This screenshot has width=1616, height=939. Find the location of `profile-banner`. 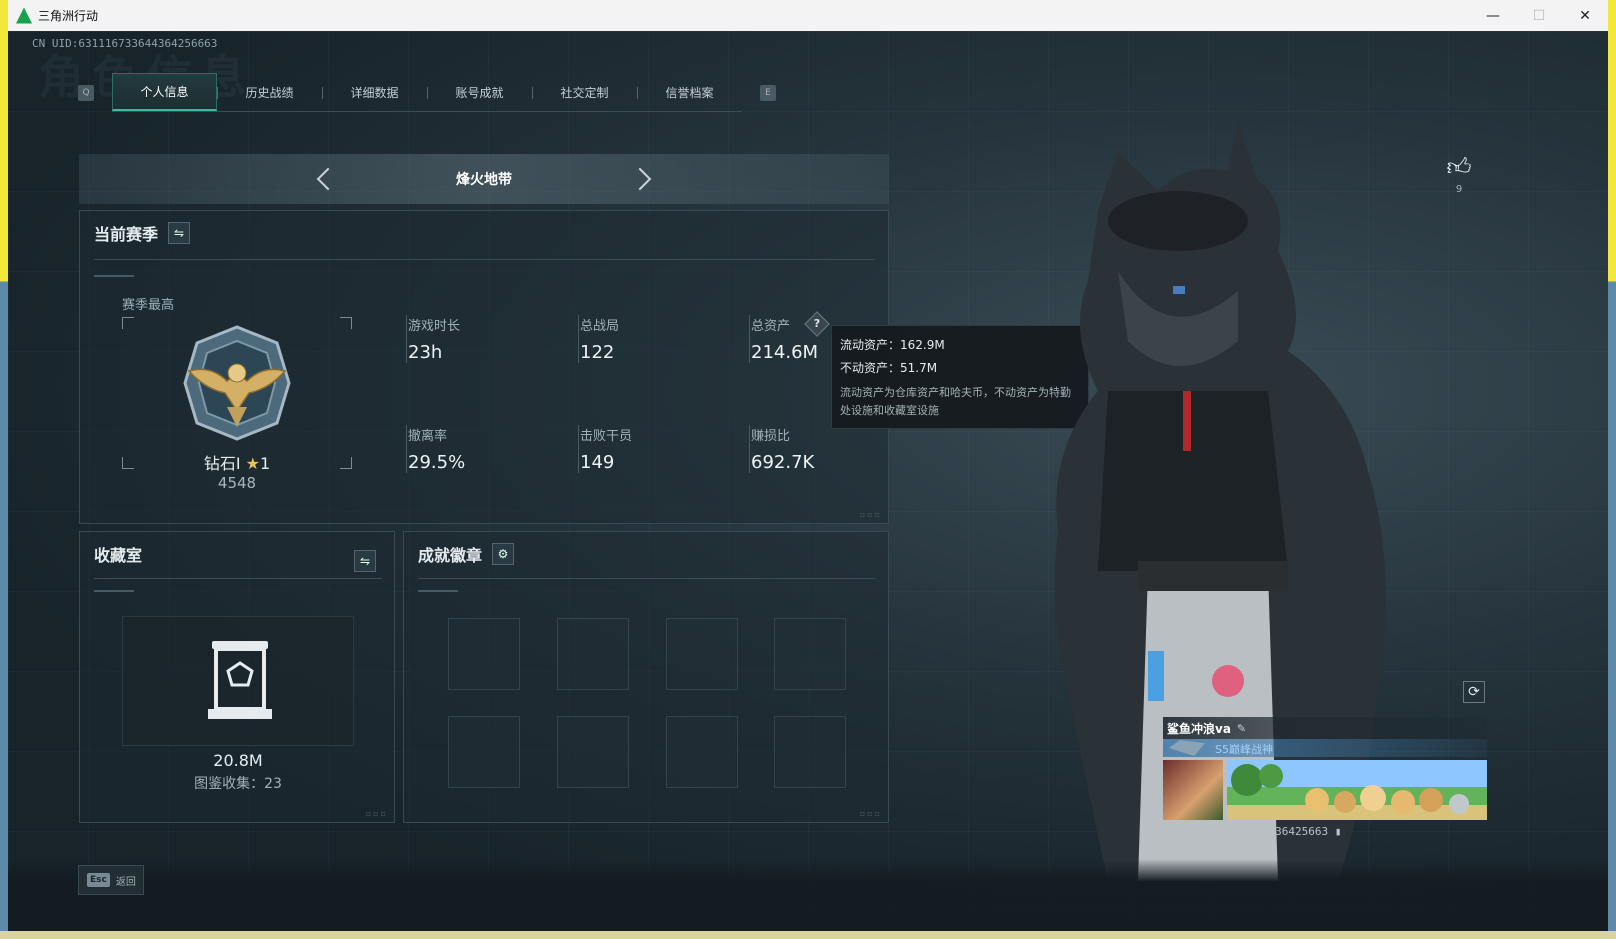

profile-banner is located at coordinates (1357, 790).